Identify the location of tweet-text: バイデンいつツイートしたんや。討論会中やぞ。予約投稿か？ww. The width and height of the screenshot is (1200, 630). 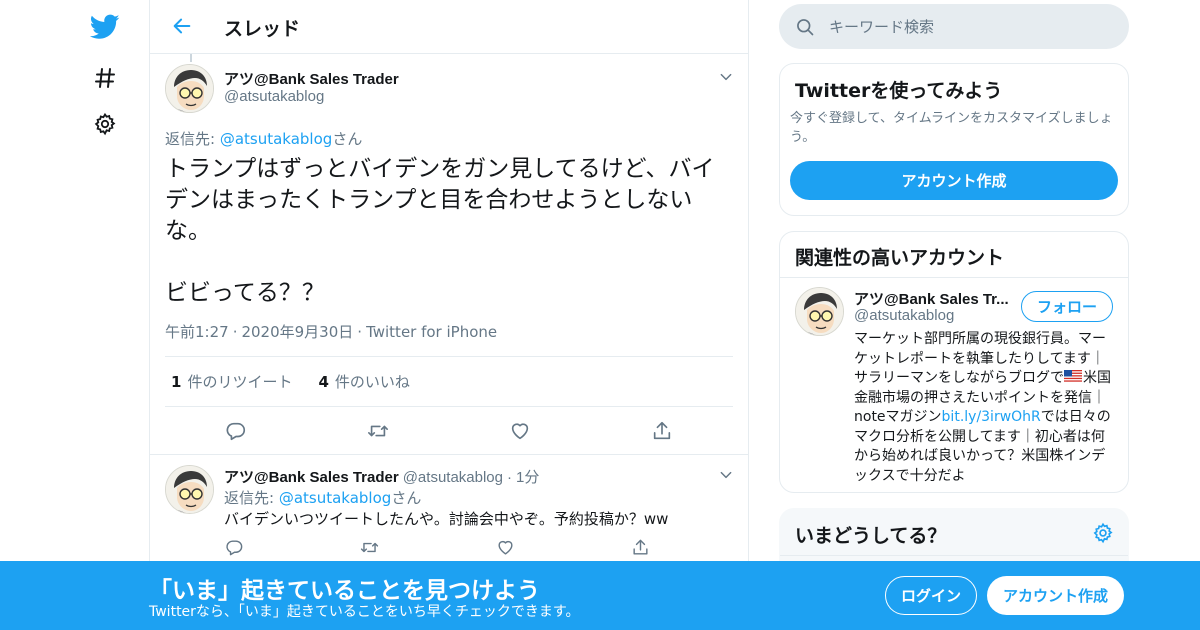
(446, 519).